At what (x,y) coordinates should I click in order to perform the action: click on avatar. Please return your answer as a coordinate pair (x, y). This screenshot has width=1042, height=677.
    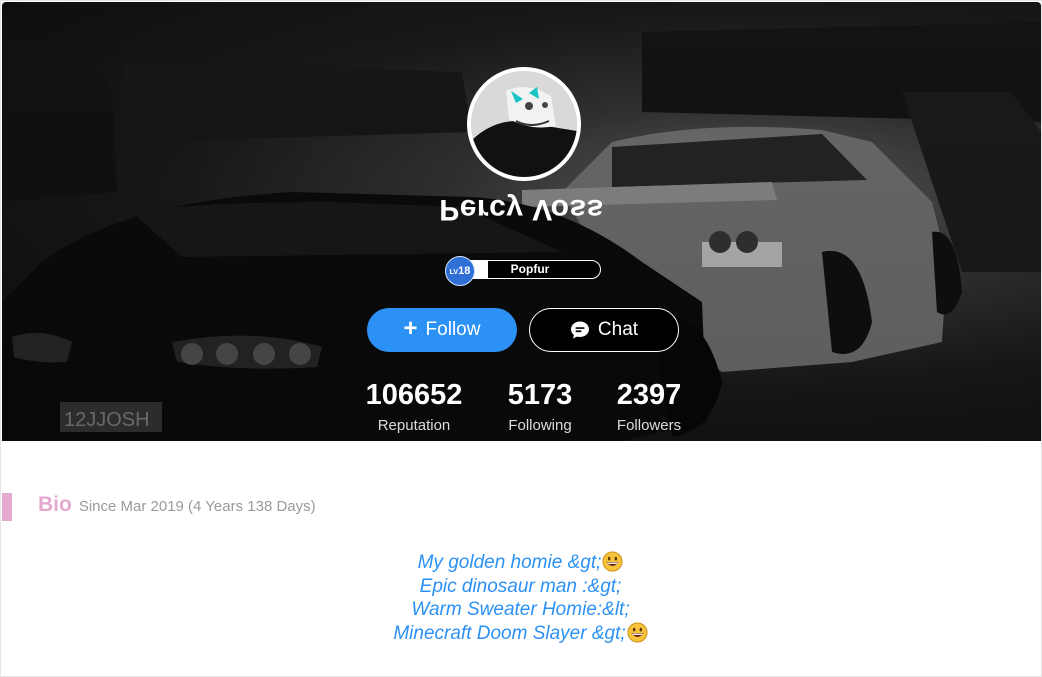
    Looking at the image, I should click on (524, 124).